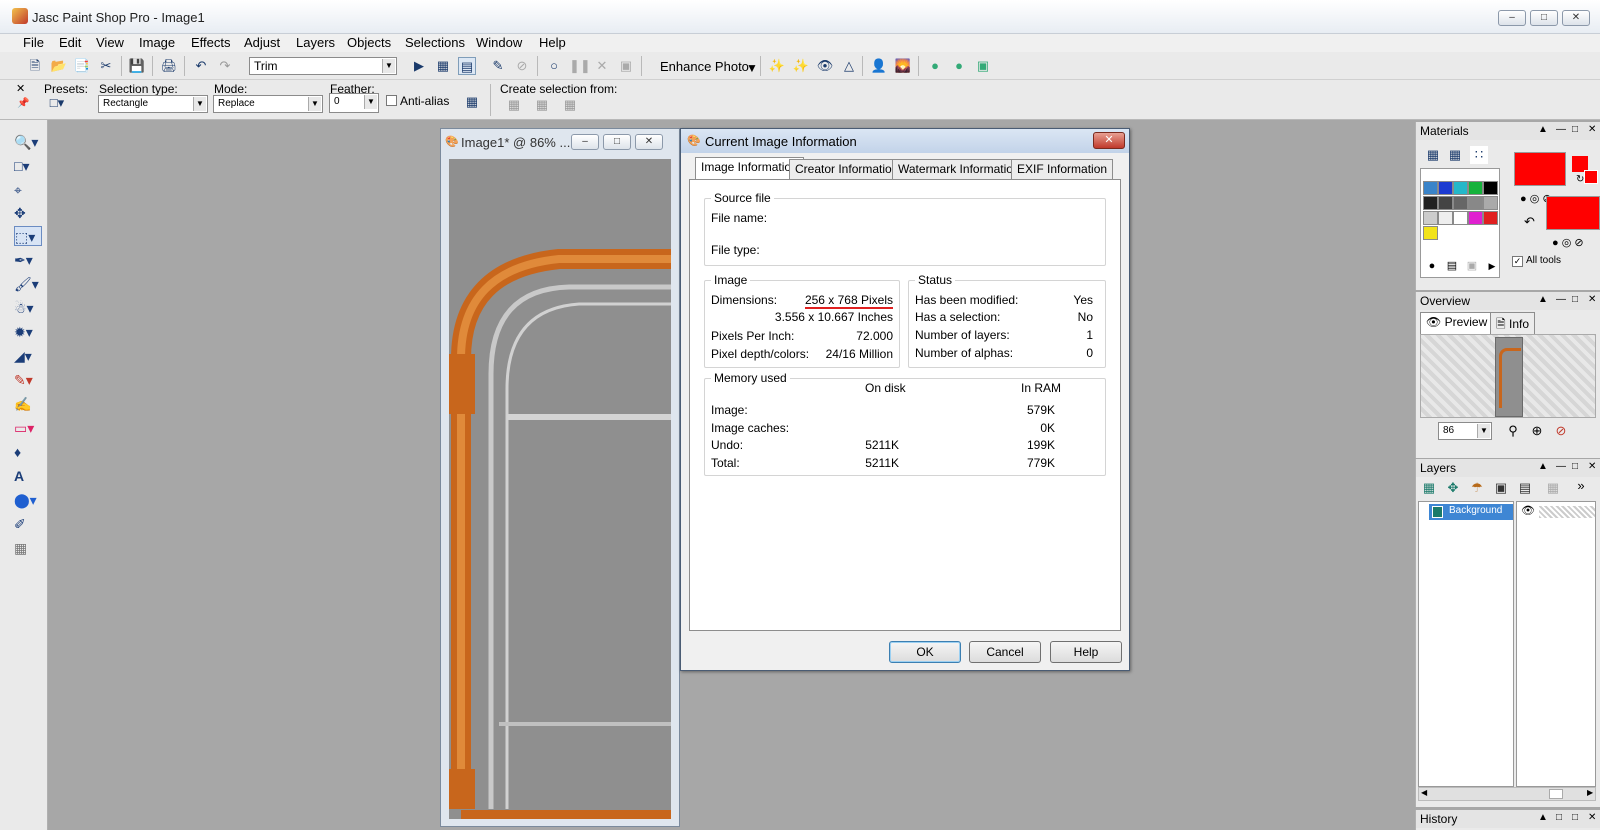 The width and height of the screenshot is (1600, 830). Describe the element at coordinates (1573, 213) in the screenshot. I see `secondary-color-swatch` at that location.